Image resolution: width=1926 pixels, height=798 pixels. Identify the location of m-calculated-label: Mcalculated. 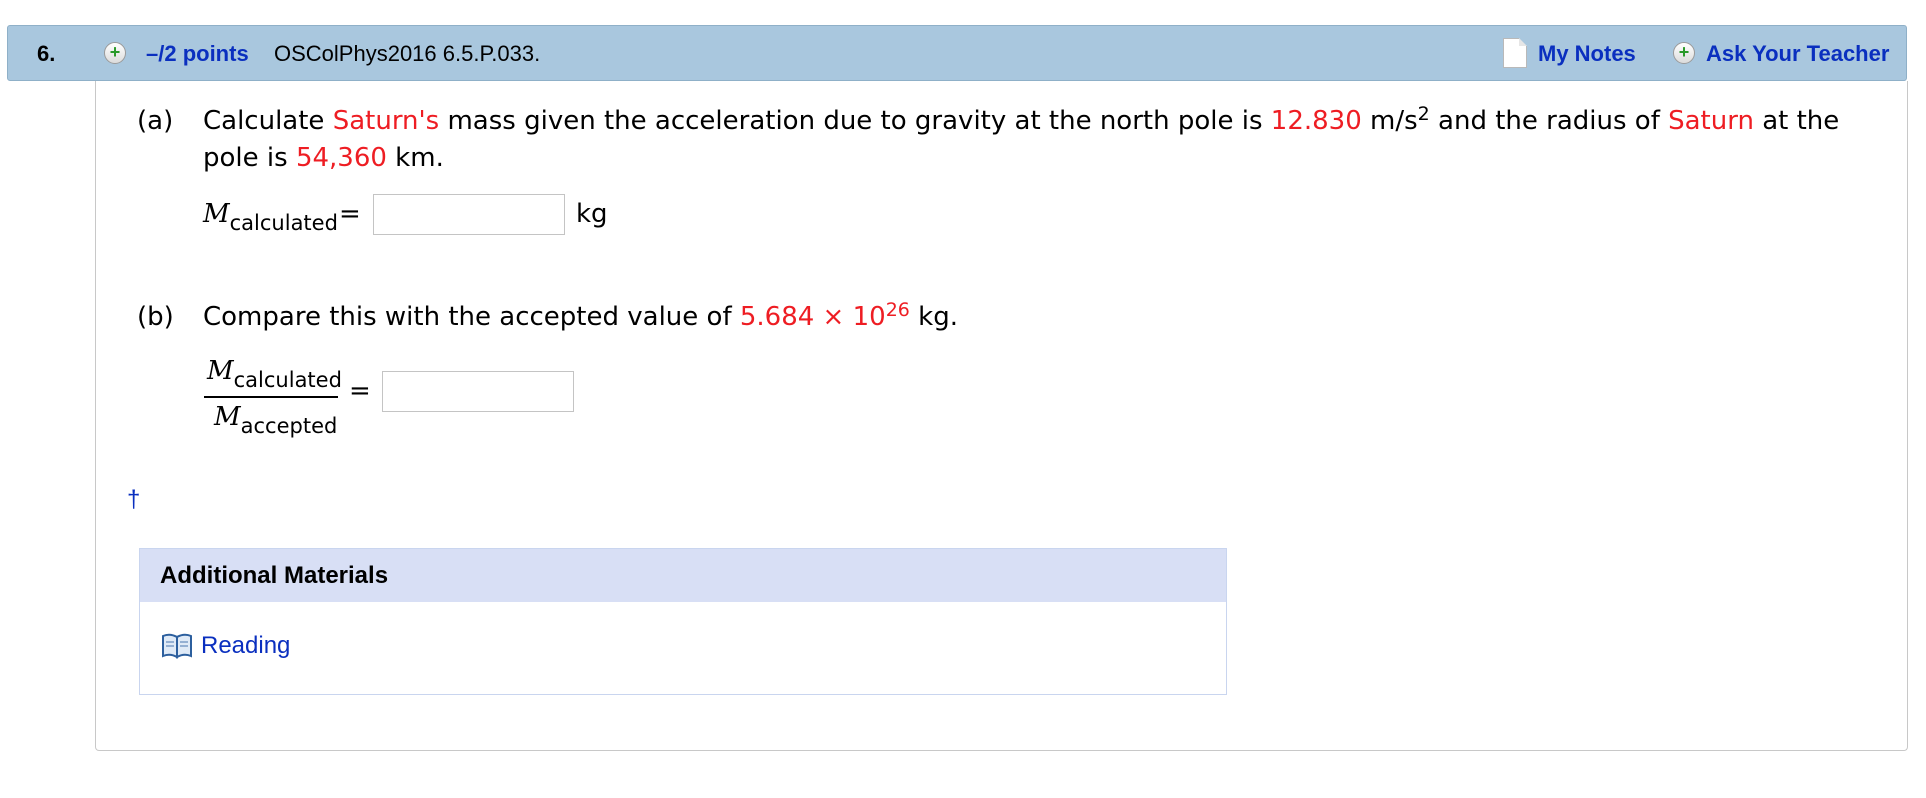
(270, 217).